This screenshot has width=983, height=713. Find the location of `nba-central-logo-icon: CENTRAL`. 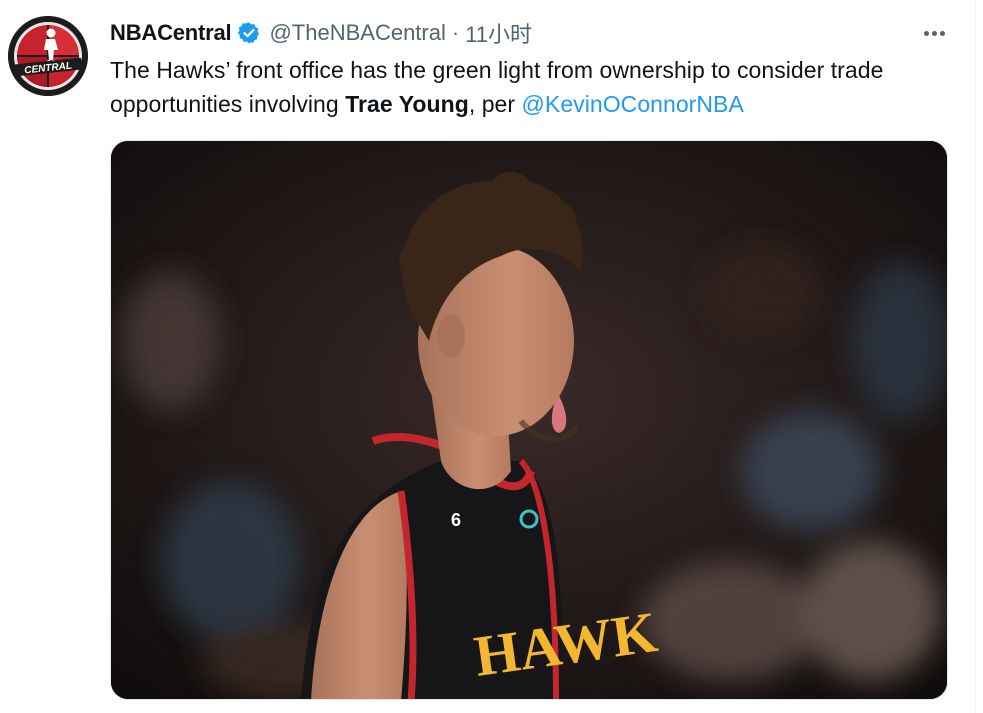

nba-central-logo-icon: CENTRAL is located at coordinates (48, 56).